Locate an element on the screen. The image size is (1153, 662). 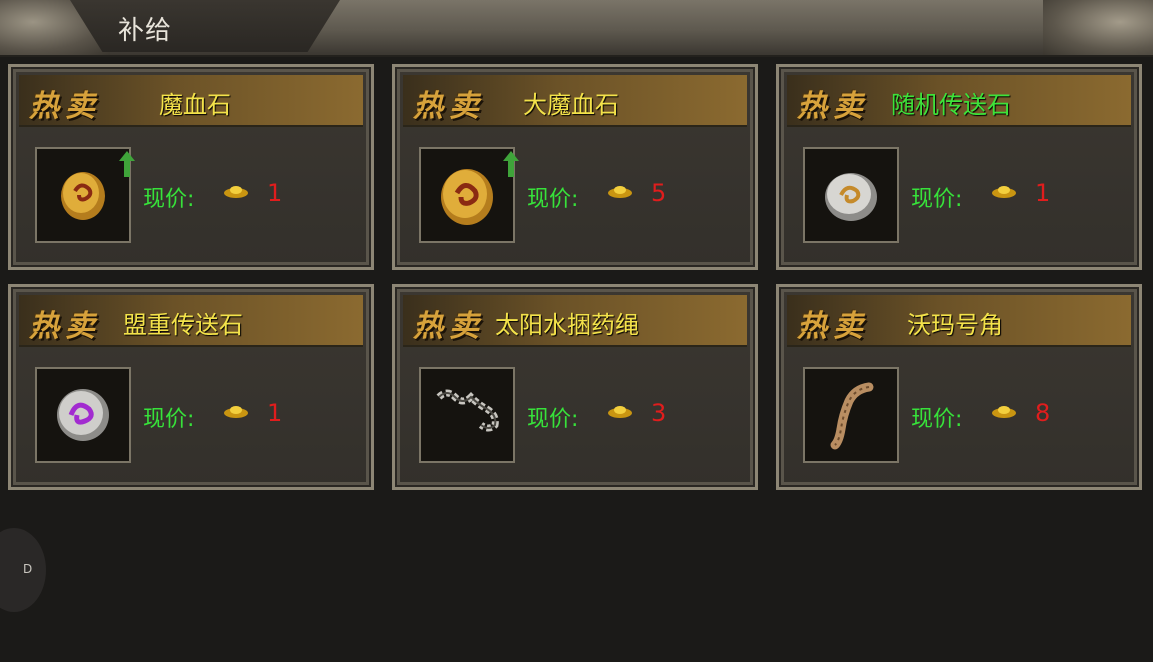
card-header: 热卖 沃玛号角 is located at coordinates (959, 321).